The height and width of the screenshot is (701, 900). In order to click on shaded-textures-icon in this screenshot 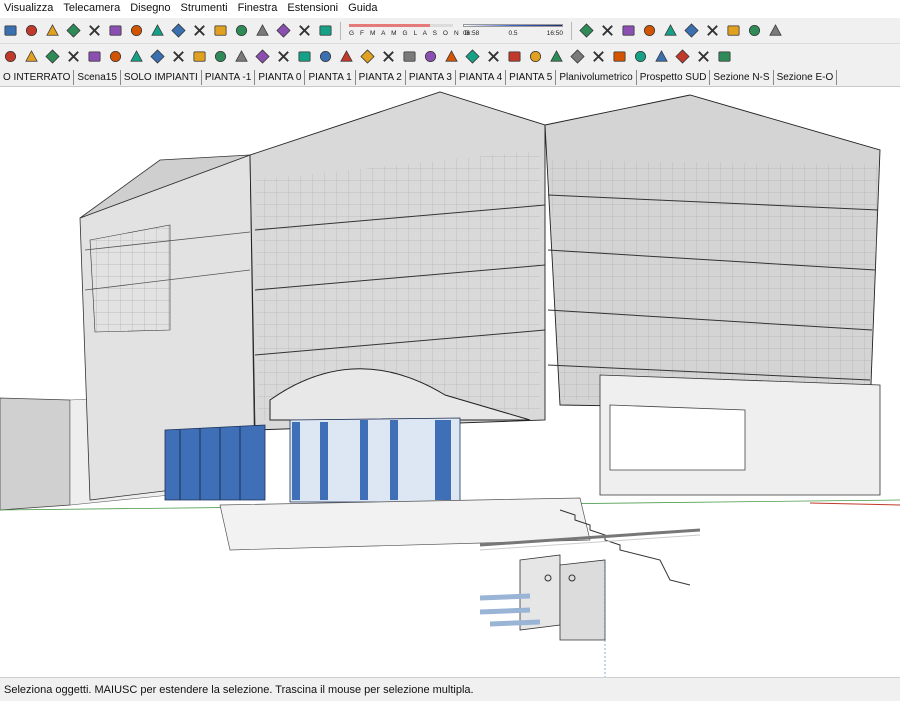, I will do `click(283, 30)`.